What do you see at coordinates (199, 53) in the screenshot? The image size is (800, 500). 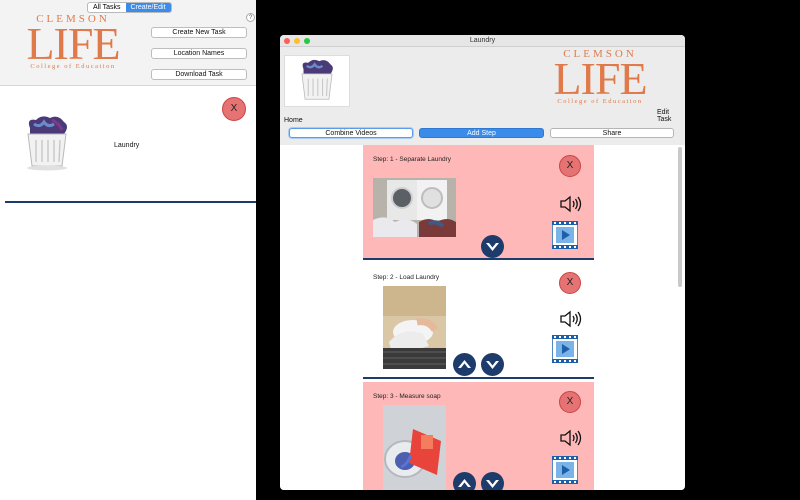 I see `location-names-button: Location Names` at bounding box center [199, 53].